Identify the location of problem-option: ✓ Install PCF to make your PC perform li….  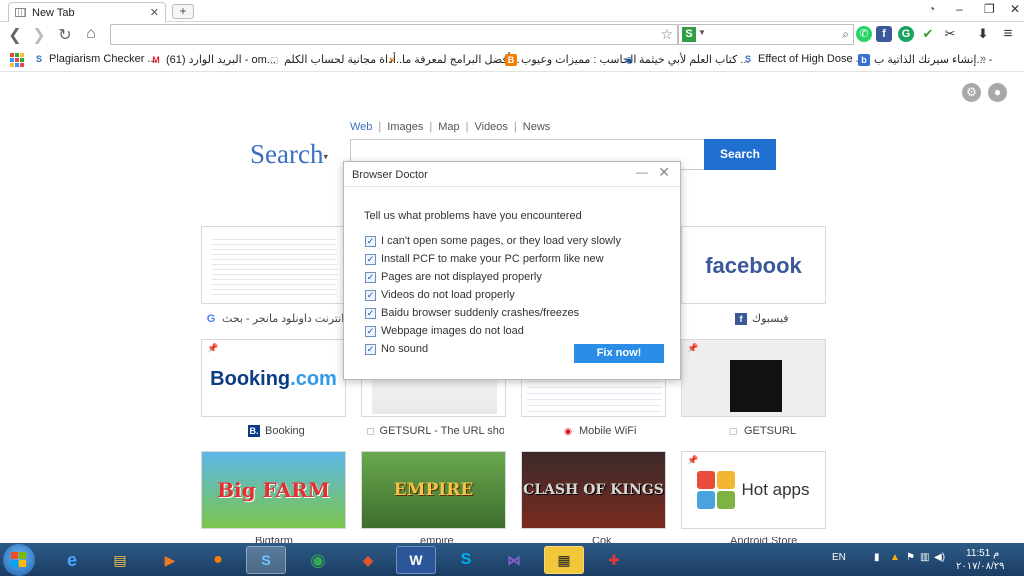
(484, 259).